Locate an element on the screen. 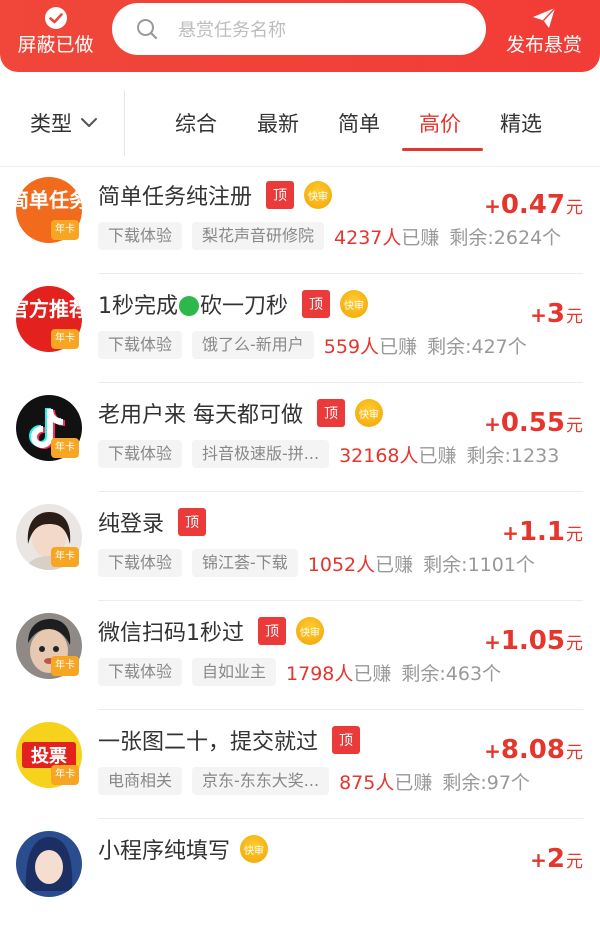 This screenshot has width=600, height=928. reward-price: +8.08元 is located at coordinates (533, 750).